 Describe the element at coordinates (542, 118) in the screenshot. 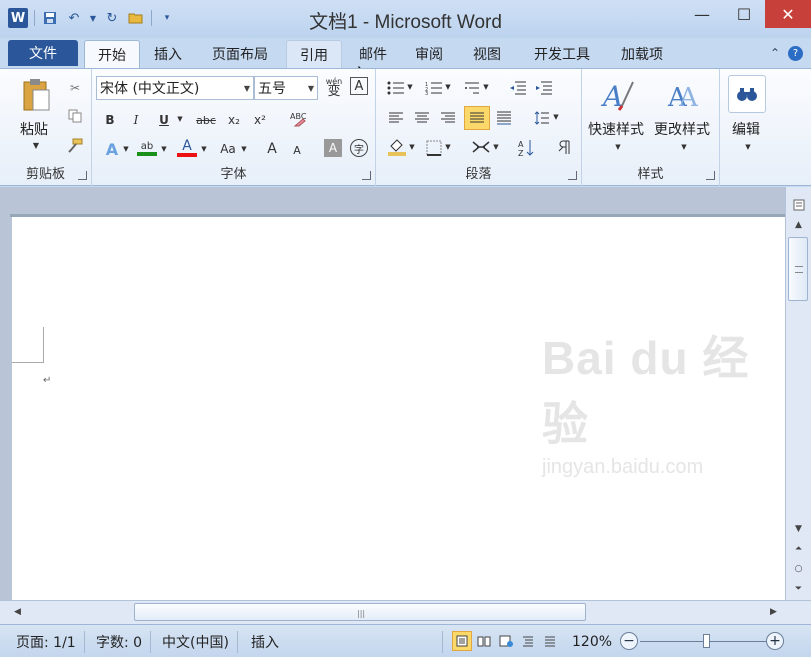

I see `line-spacing-icon` at that location.